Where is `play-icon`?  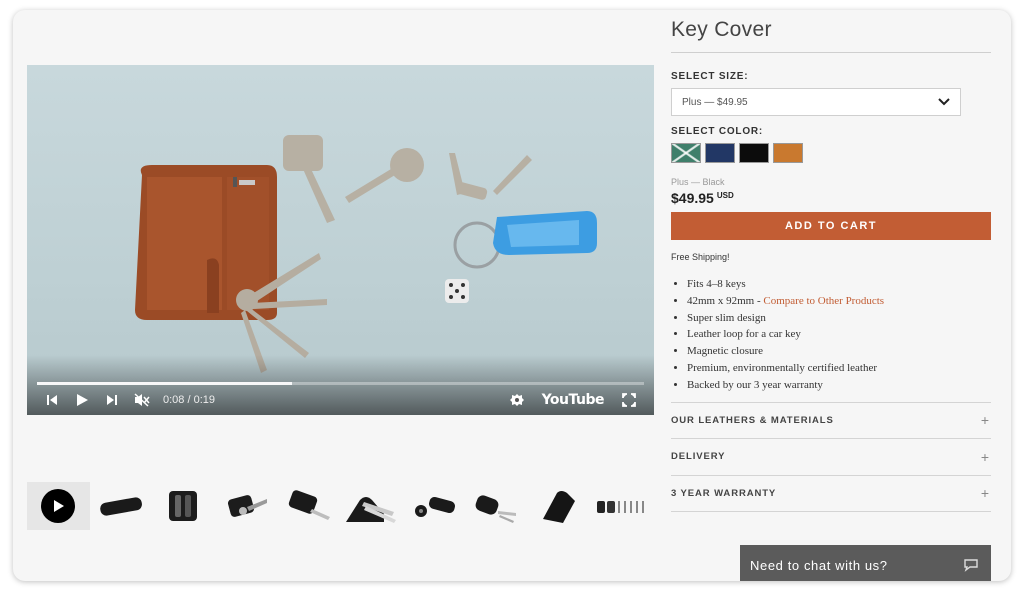
play-icon is located at coordinates (82, 400).